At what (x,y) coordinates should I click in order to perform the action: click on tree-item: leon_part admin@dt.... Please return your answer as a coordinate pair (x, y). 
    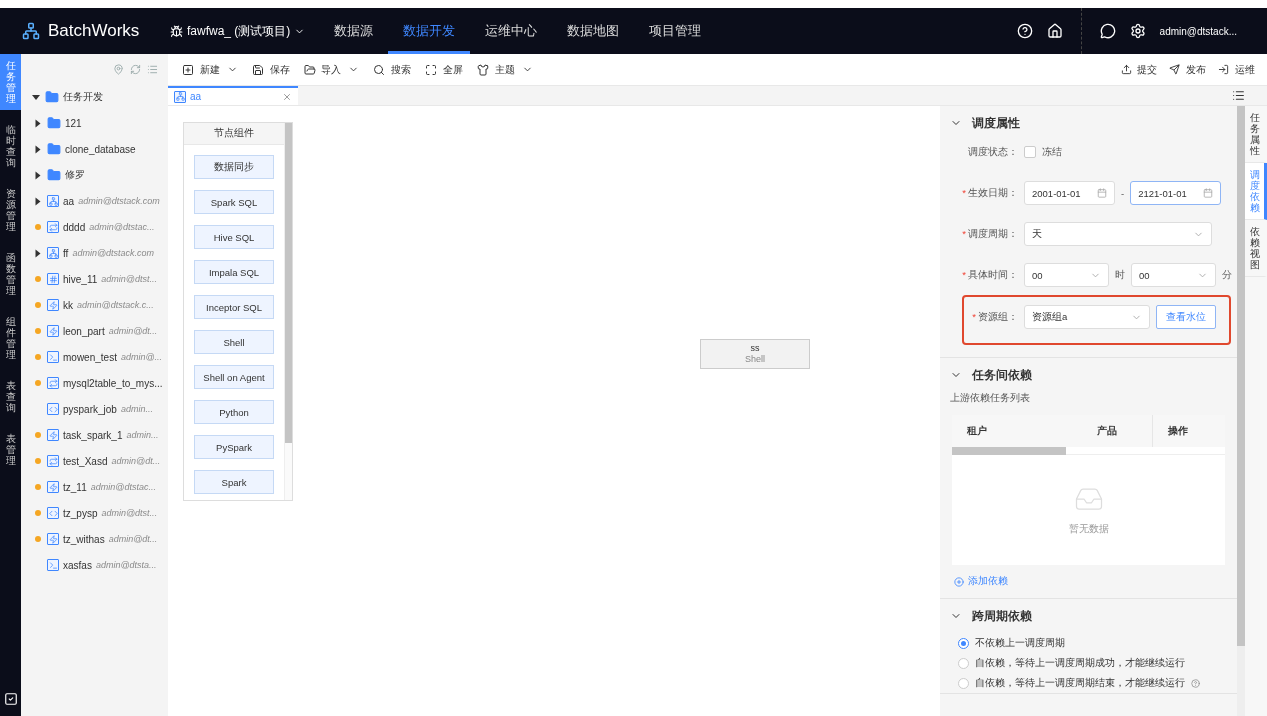
    Looking at the image, I should click on (94, 331).